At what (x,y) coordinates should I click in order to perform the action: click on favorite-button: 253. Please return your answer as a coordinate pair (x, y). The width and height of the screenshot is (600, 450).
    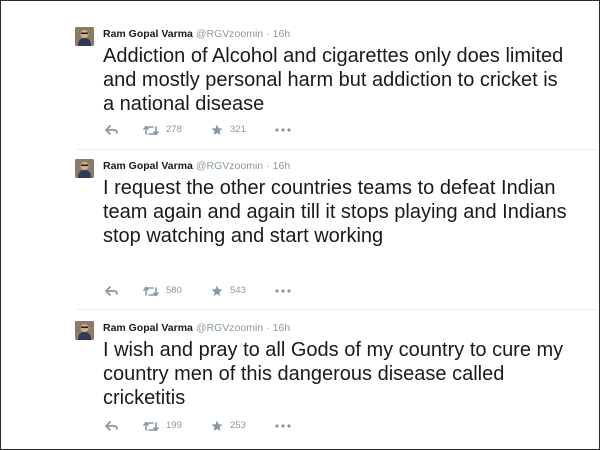
    Looking at the image, I should click on (228, 426).